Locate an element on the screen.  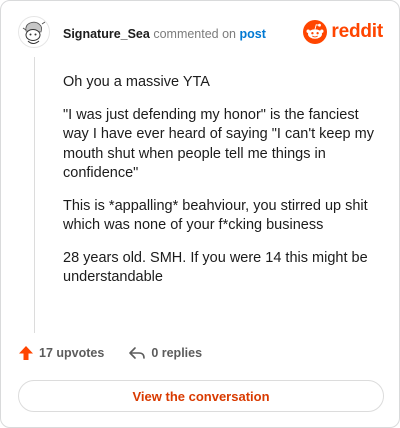
reddit-logo: reddit is located at coordinates (343, 32).